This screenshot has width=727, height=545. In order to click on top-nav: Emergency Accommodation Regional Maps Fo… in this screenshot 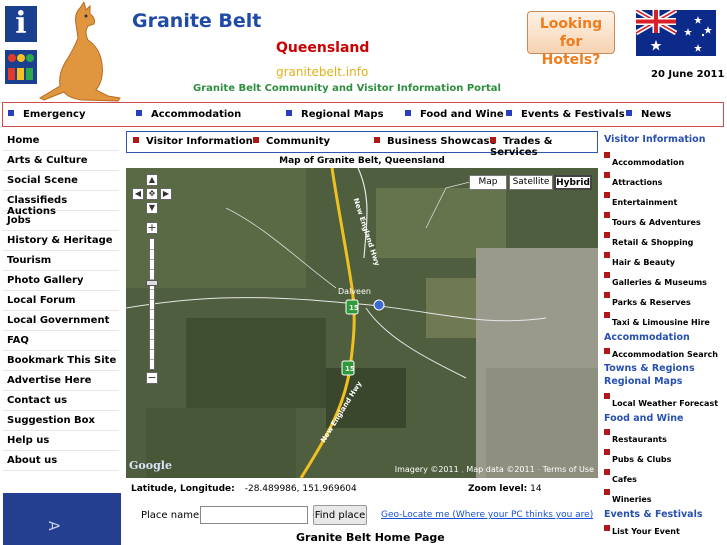, I will do `click(363, 114)`.